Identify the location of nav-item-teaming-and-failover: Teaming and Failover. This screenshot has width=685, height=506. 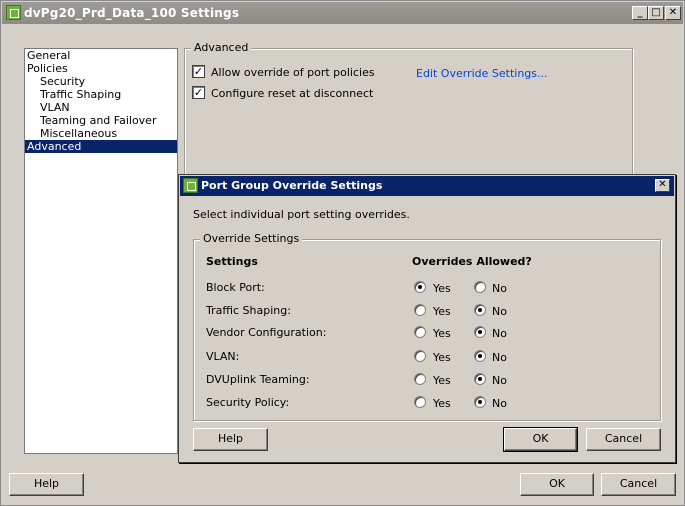
(101, 120).